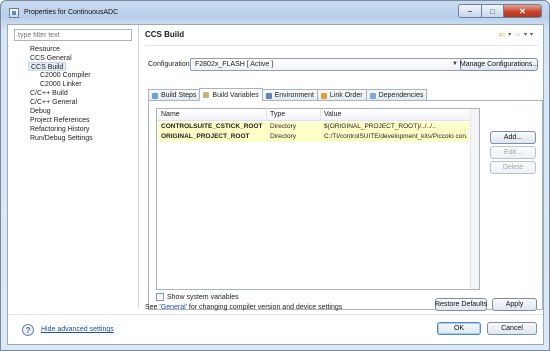 The width and height of the screenshot is (550, 351). Describe the element at coordinates (346, 95) in the screenshot. I see `tab-label: Link Order` at that location.